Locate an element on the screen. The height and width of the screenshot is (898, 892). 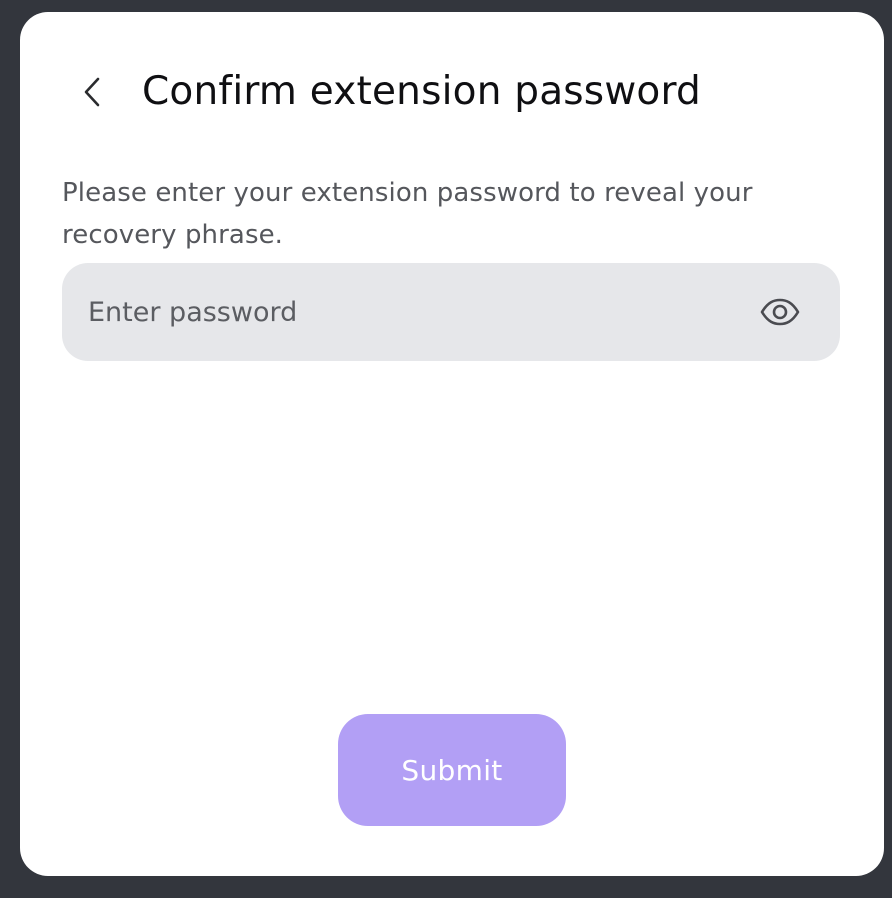
back-button is located at coordinates (92, 92).